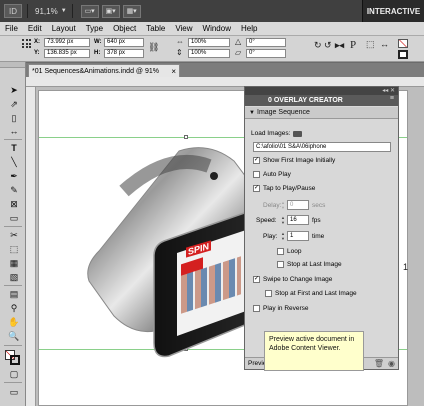  What do you see at coordinates (14, 235) in the screenshot?
I see `scissors-tool-icon: ✂` at bounding box center [14, 235].